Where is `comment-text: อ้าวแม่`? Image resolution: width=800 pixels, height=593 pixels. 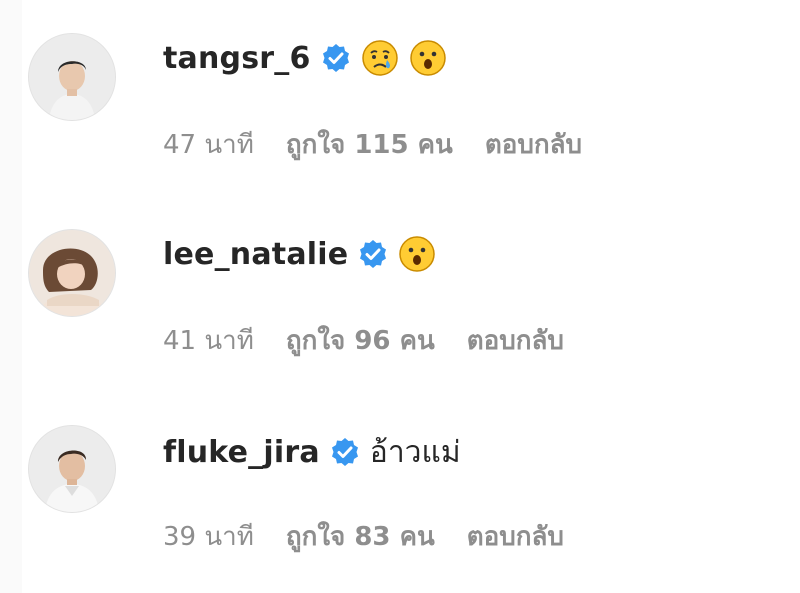 comment-text: อ้าวแม่ is located at coordinates (415, 452).